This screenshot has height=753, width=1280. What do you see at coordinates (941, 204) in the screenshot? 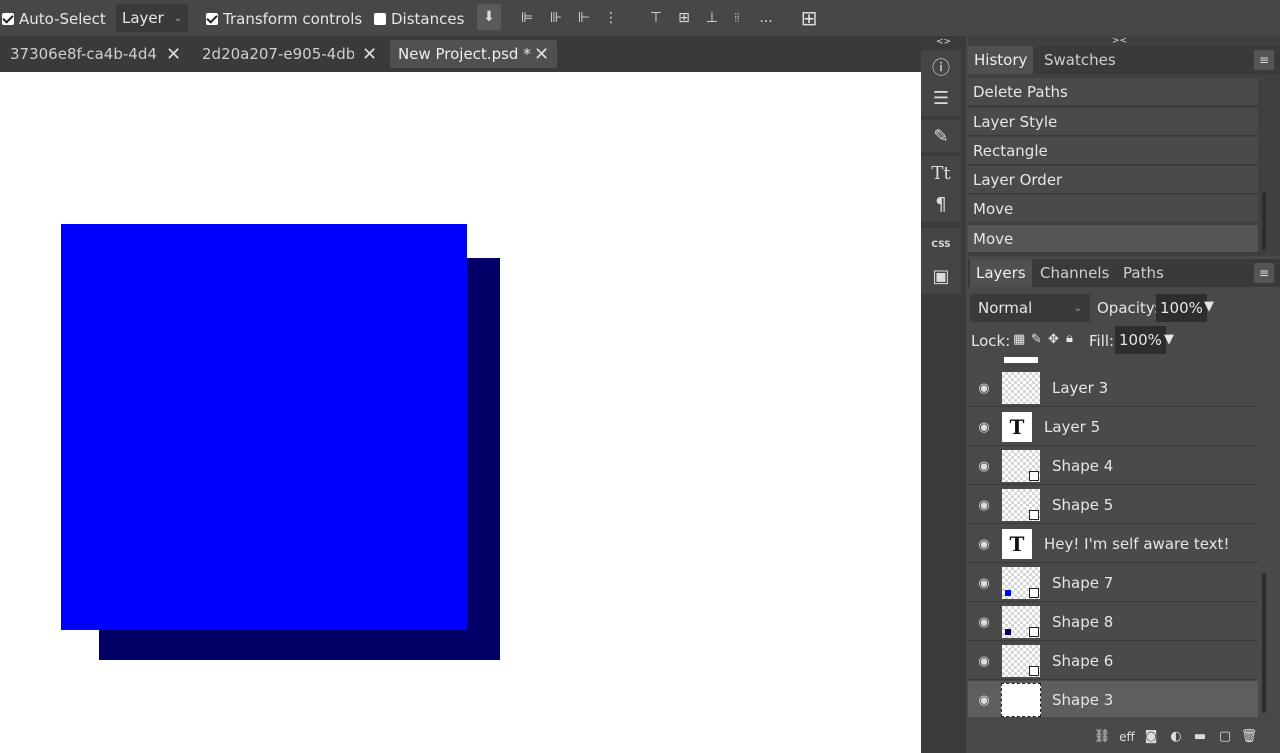
I see `paragraph-icon: ¶` at bounding box center [941, 204].